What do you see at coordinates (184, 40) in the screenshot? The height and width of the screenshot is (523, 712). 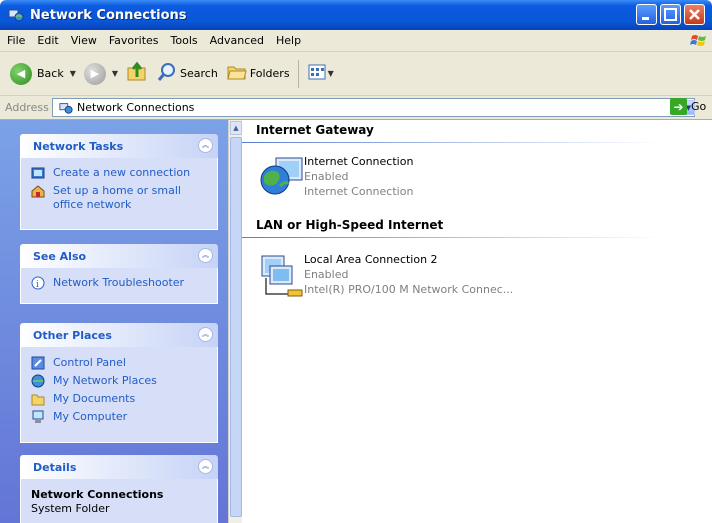 I see `menu-tools: Tools` at bounding box center [184, 40].